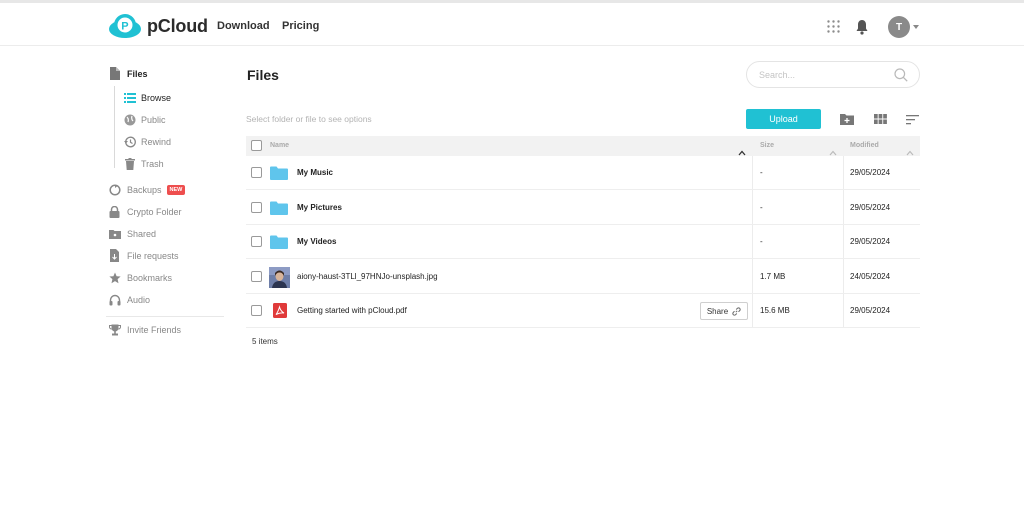 This screenshot has height=512, width=1024. Describe the element at coordinates (156, 97) in the screenshot. I see `sidebar-item-label: Browse` at that location.